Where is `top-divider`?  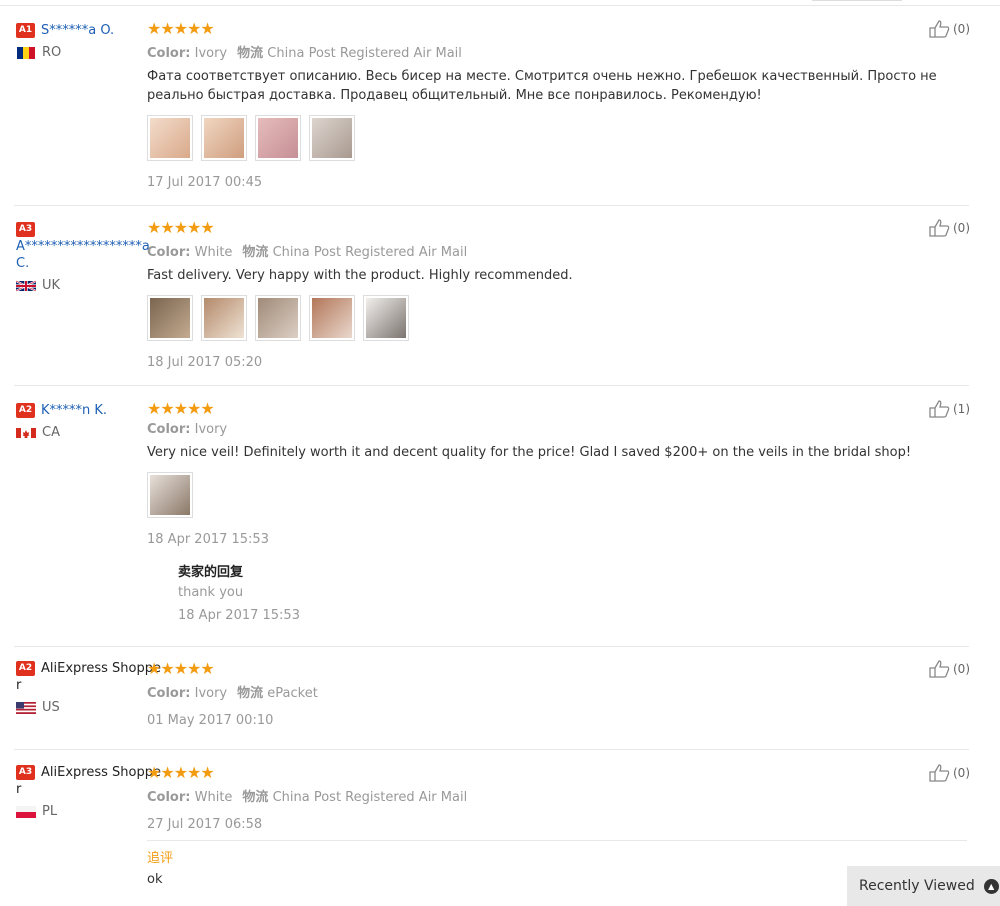 top-divider is located at coordinates (500, 5).